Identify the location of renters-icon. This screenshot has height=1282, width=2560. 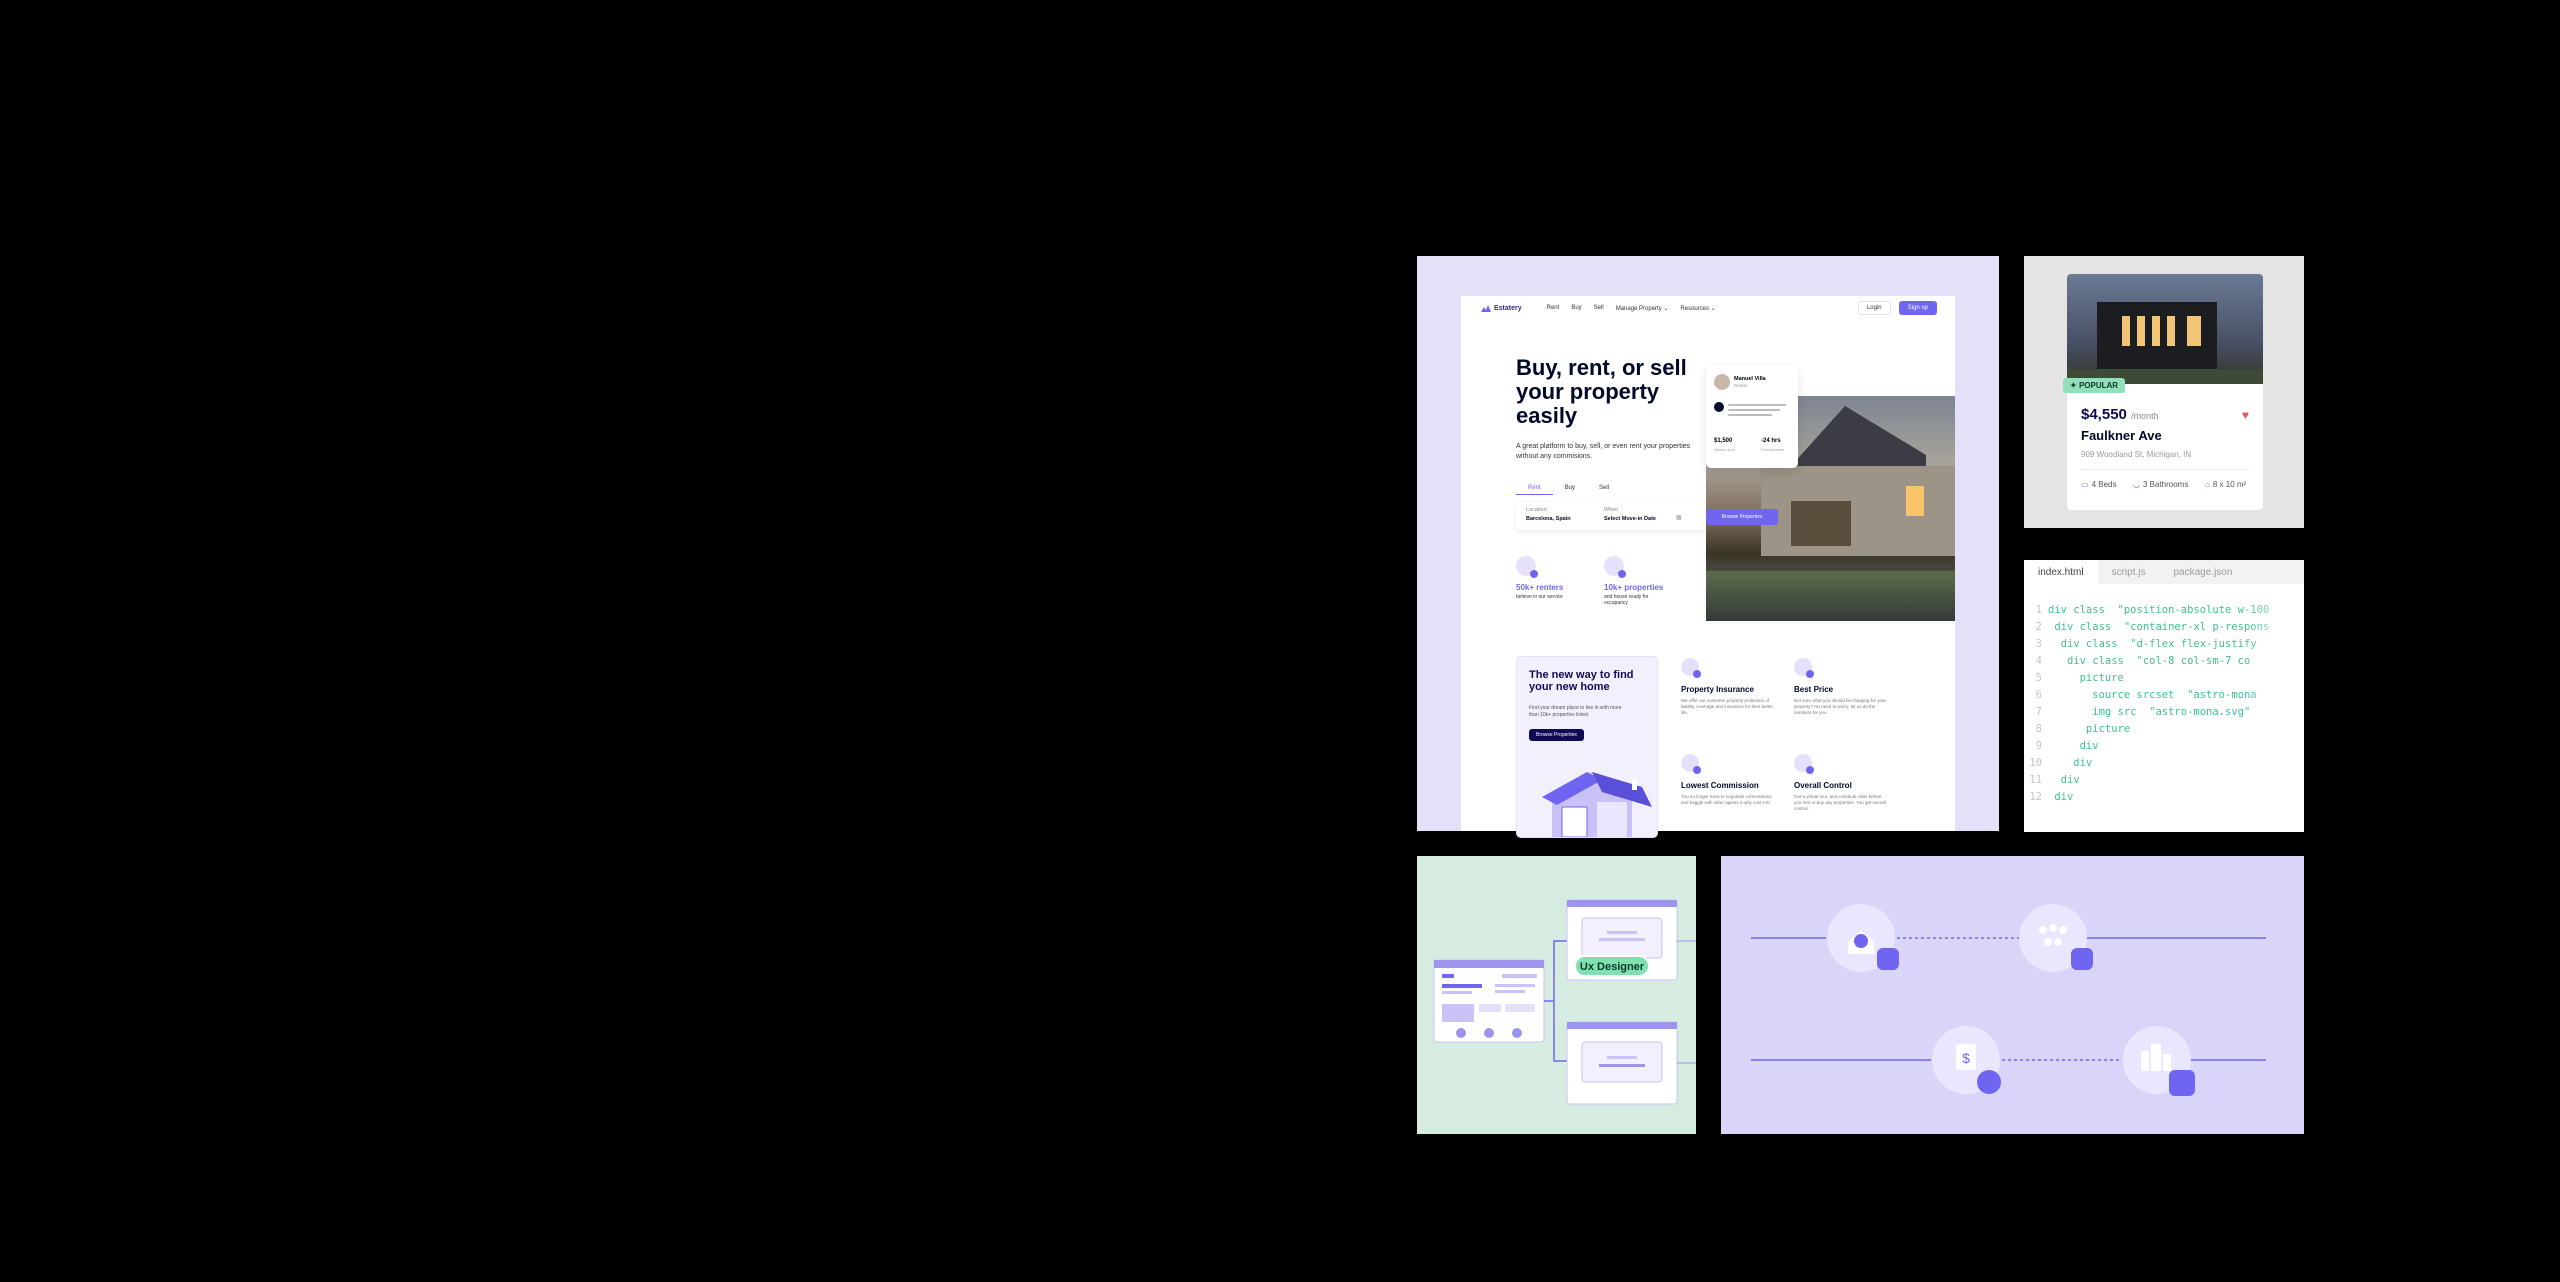
(1527, 567).